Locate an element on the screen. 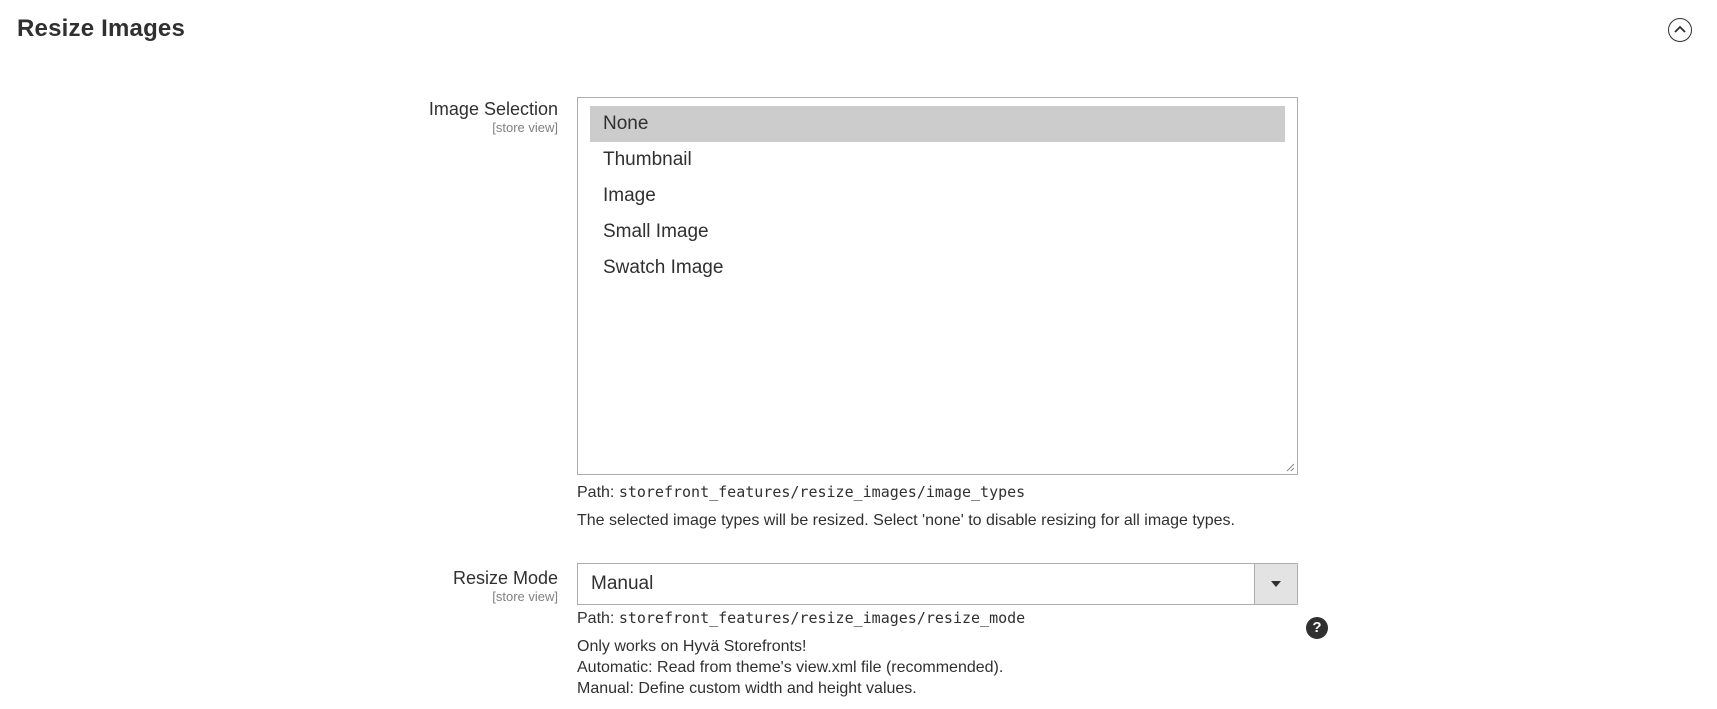  image-selection-label-group: Image Selection [store view] is located at coordinates (493, 117).